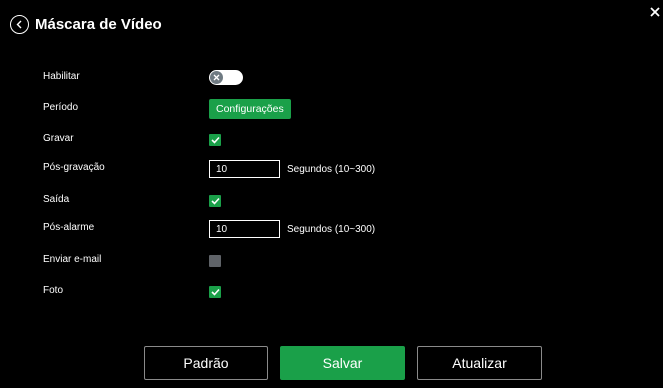  What do you see at coordinates (98, 24) in the screenshot?
I see `dialog-title: Máscara de Vídeo` at bounding box center [98, 24].